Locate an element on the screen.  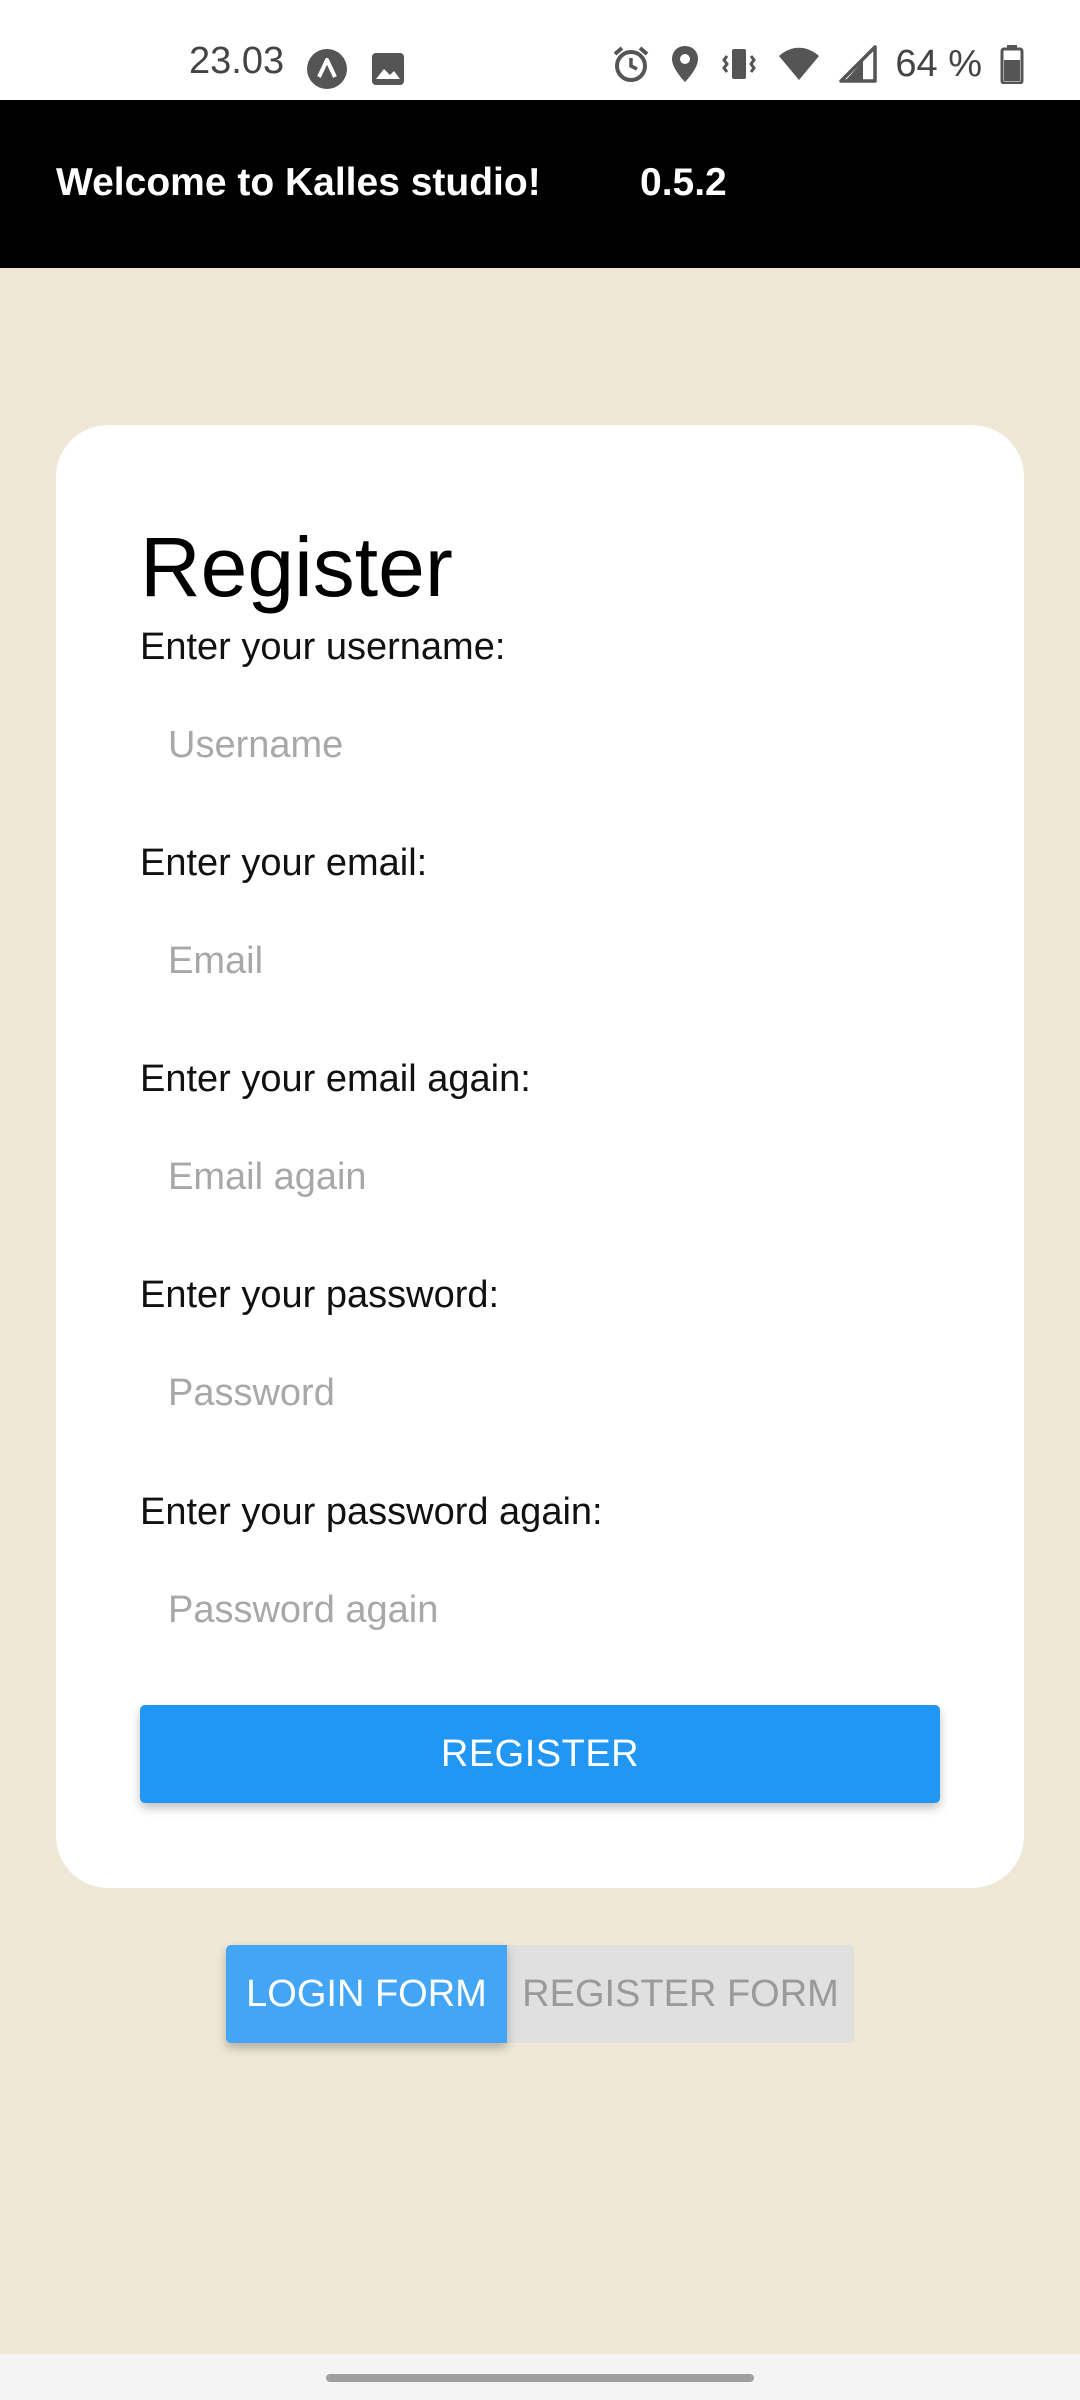
navigation-bar is located at coordinates (540, 2377).